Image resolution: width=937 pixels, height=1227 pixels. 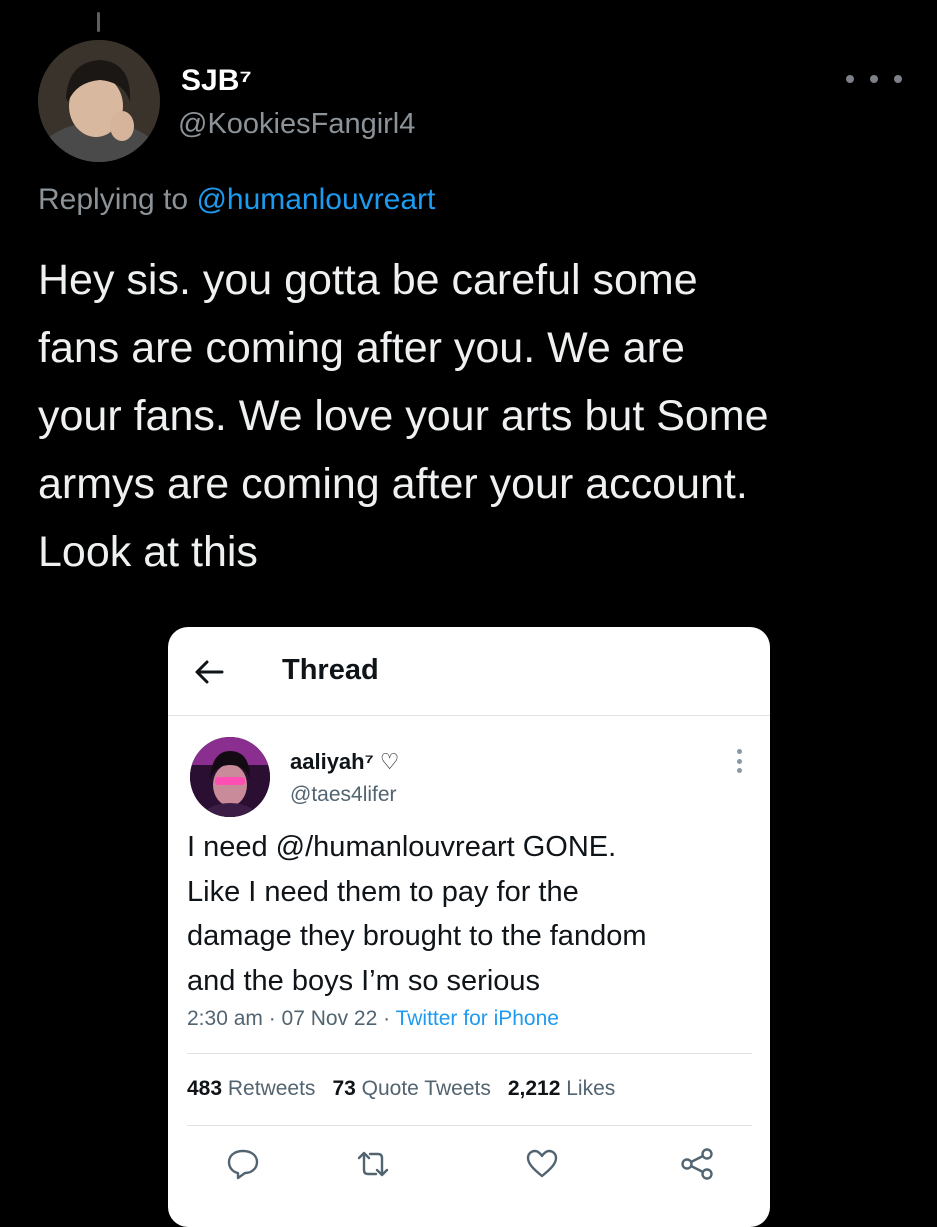 I want to click on replying-to-label: Replying to, so click(x=117, y=199).